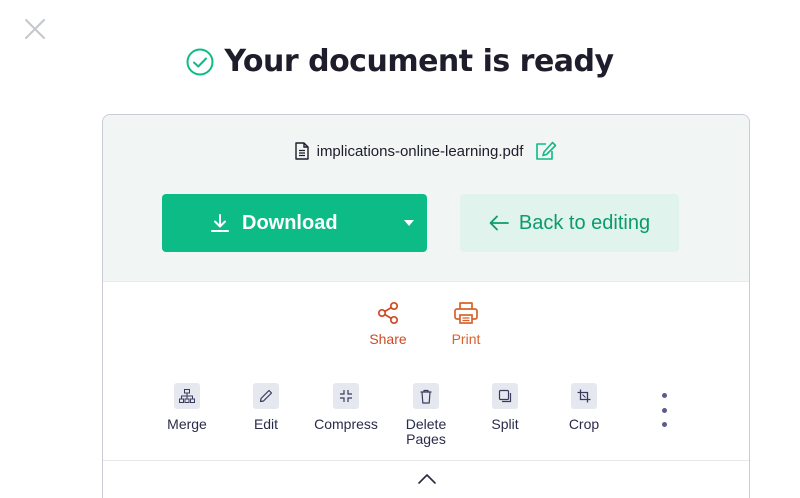 The height and width of the screenshot is (498, 800). I want to click on caret-down-icon, so click(409, 223).